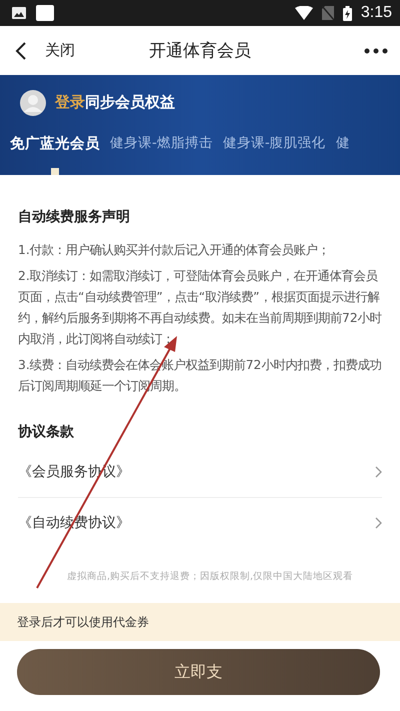 The width and height of the screenshot is (400, 711). What do you see at coordinates (55, 143) in the screenshot?
I see `membership-tab: 免广蓝光会员` at bounding box center [55, 143].